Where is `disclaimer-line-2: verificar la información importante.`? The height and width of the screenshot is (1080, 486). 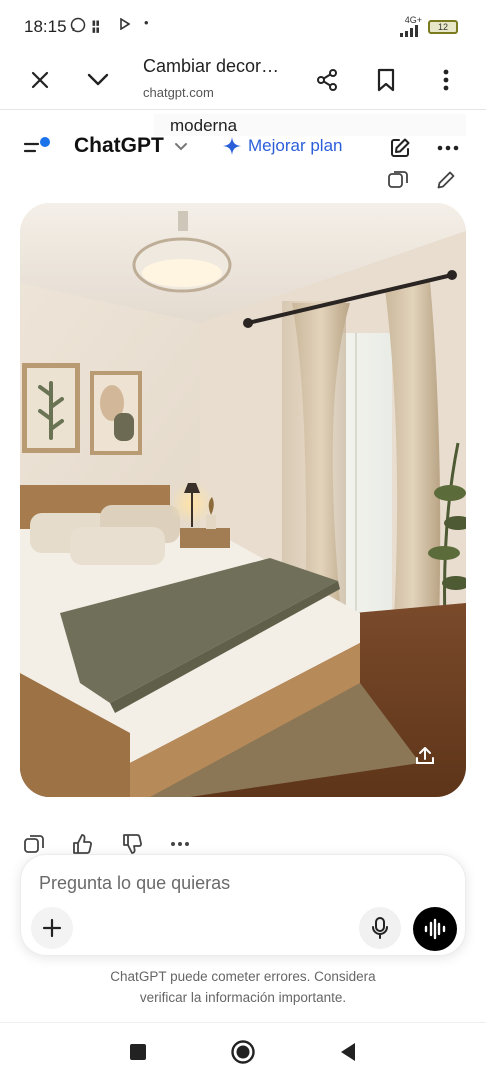
disclaimer-line-2: verificar la información importante. is located at coordinates (243, 997).